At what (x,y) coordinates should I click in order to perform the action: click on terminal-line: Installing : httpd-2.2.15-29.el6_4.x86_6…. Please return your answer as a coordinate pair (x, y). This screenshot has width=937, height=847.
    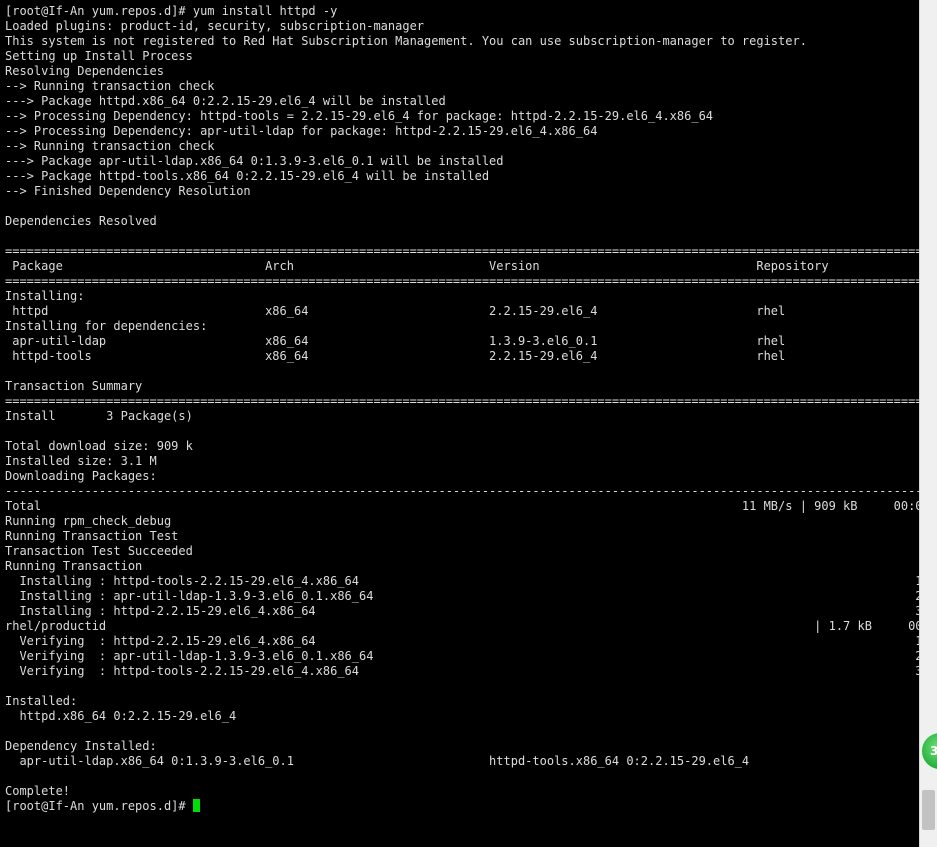
    Looking at the image, I should click on (462, 611).